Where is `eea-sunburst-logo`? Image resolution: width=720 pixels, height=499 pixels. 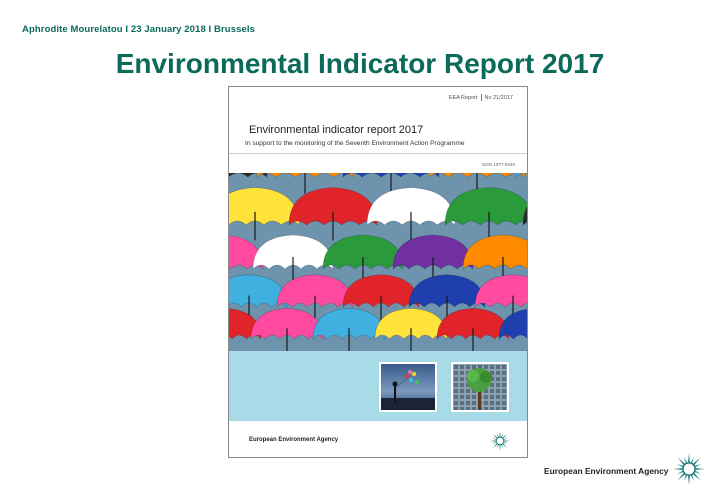 eea-sunburst-logo is located at coordinates (689, 469).